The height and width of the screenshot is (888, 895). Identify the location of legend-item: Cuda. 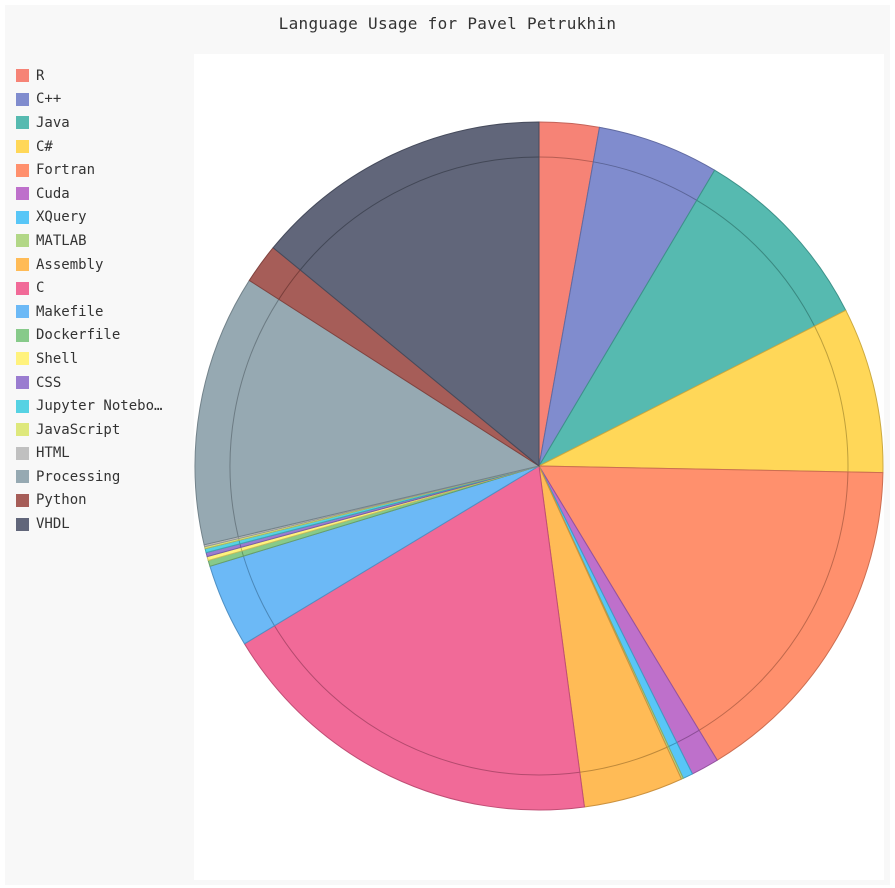
(103, 194).